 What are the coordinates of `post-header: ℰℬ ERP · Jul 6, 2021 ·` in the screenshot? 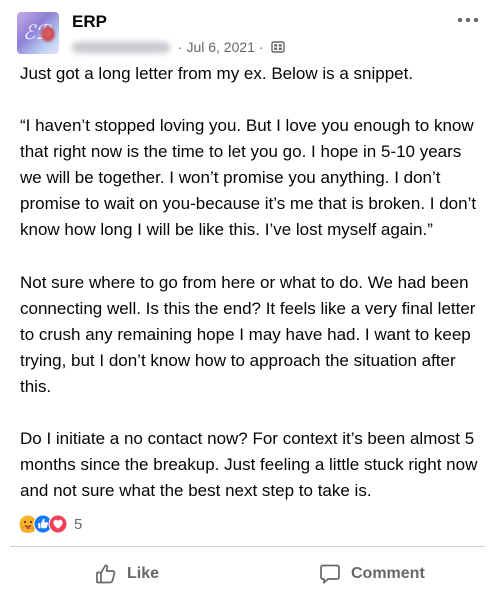 It's located at (247, 32).